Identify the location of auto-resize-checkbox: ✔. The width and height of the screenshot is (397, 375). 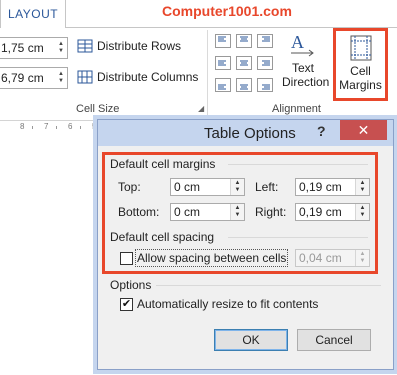
(126, 304).